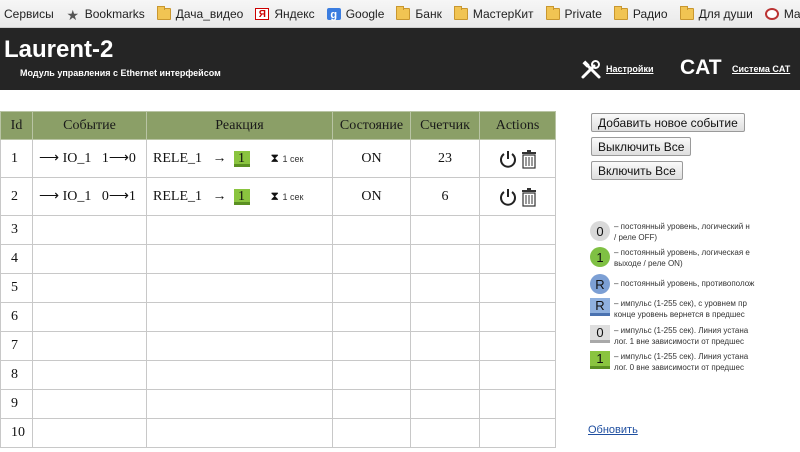  What do you see at coordinates (89, 125) in the screenshot?
I see `col-event: Событие` at bounding box center [89, 125].